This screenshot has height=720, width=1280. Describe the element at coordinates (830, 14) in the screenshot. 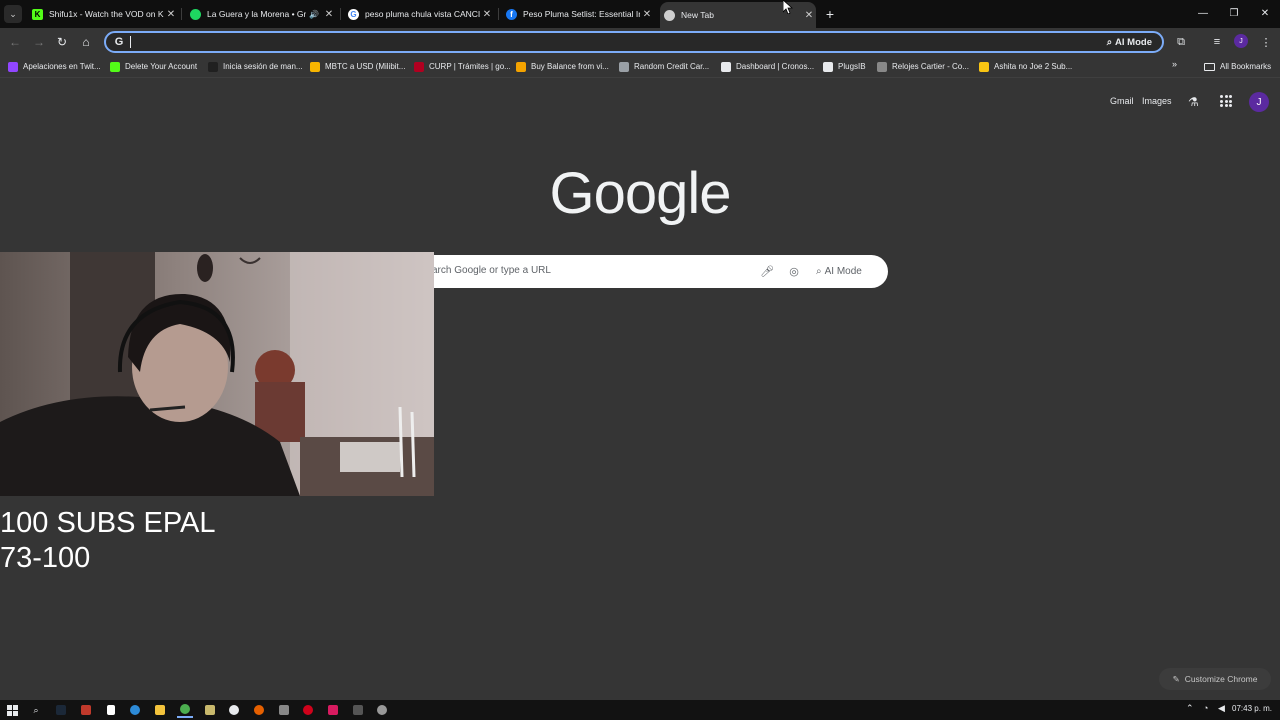

I see `new-tab-button: +` at that location.